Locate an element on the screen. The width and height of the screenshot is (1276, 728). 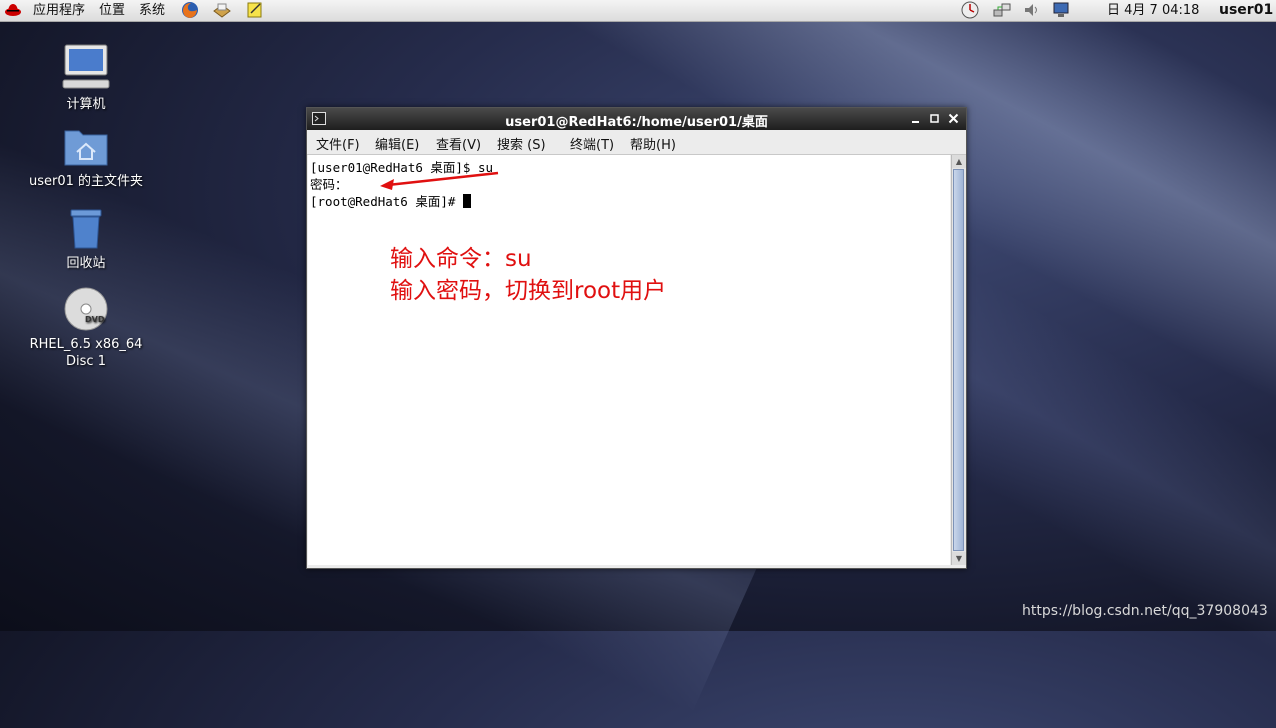
desktop-icon-dvd: DVD RHEL_6.5 x86_64 Disc 1 is located at coordinates (86, 328).